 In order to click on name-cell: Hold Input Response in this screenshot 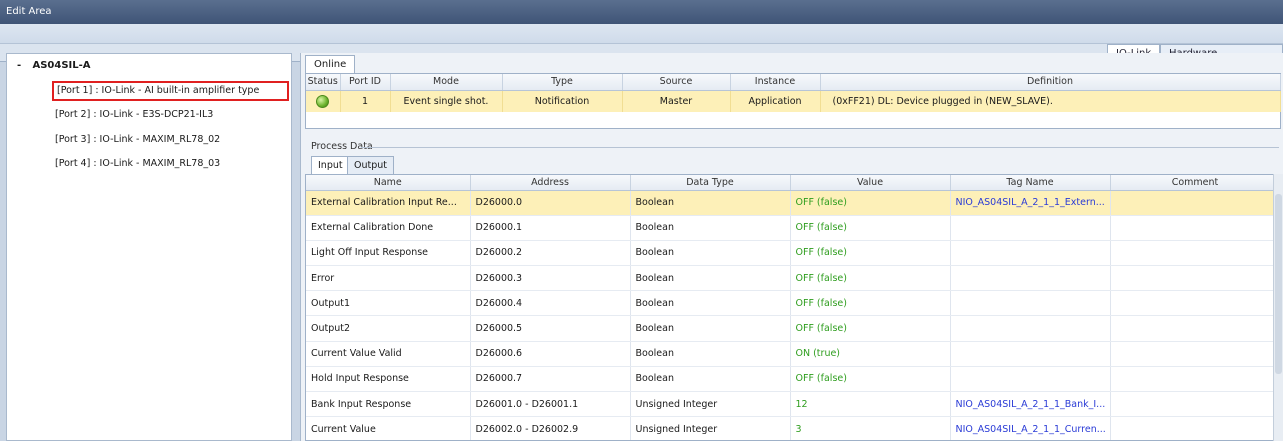, I will do `click(388, 379)`.